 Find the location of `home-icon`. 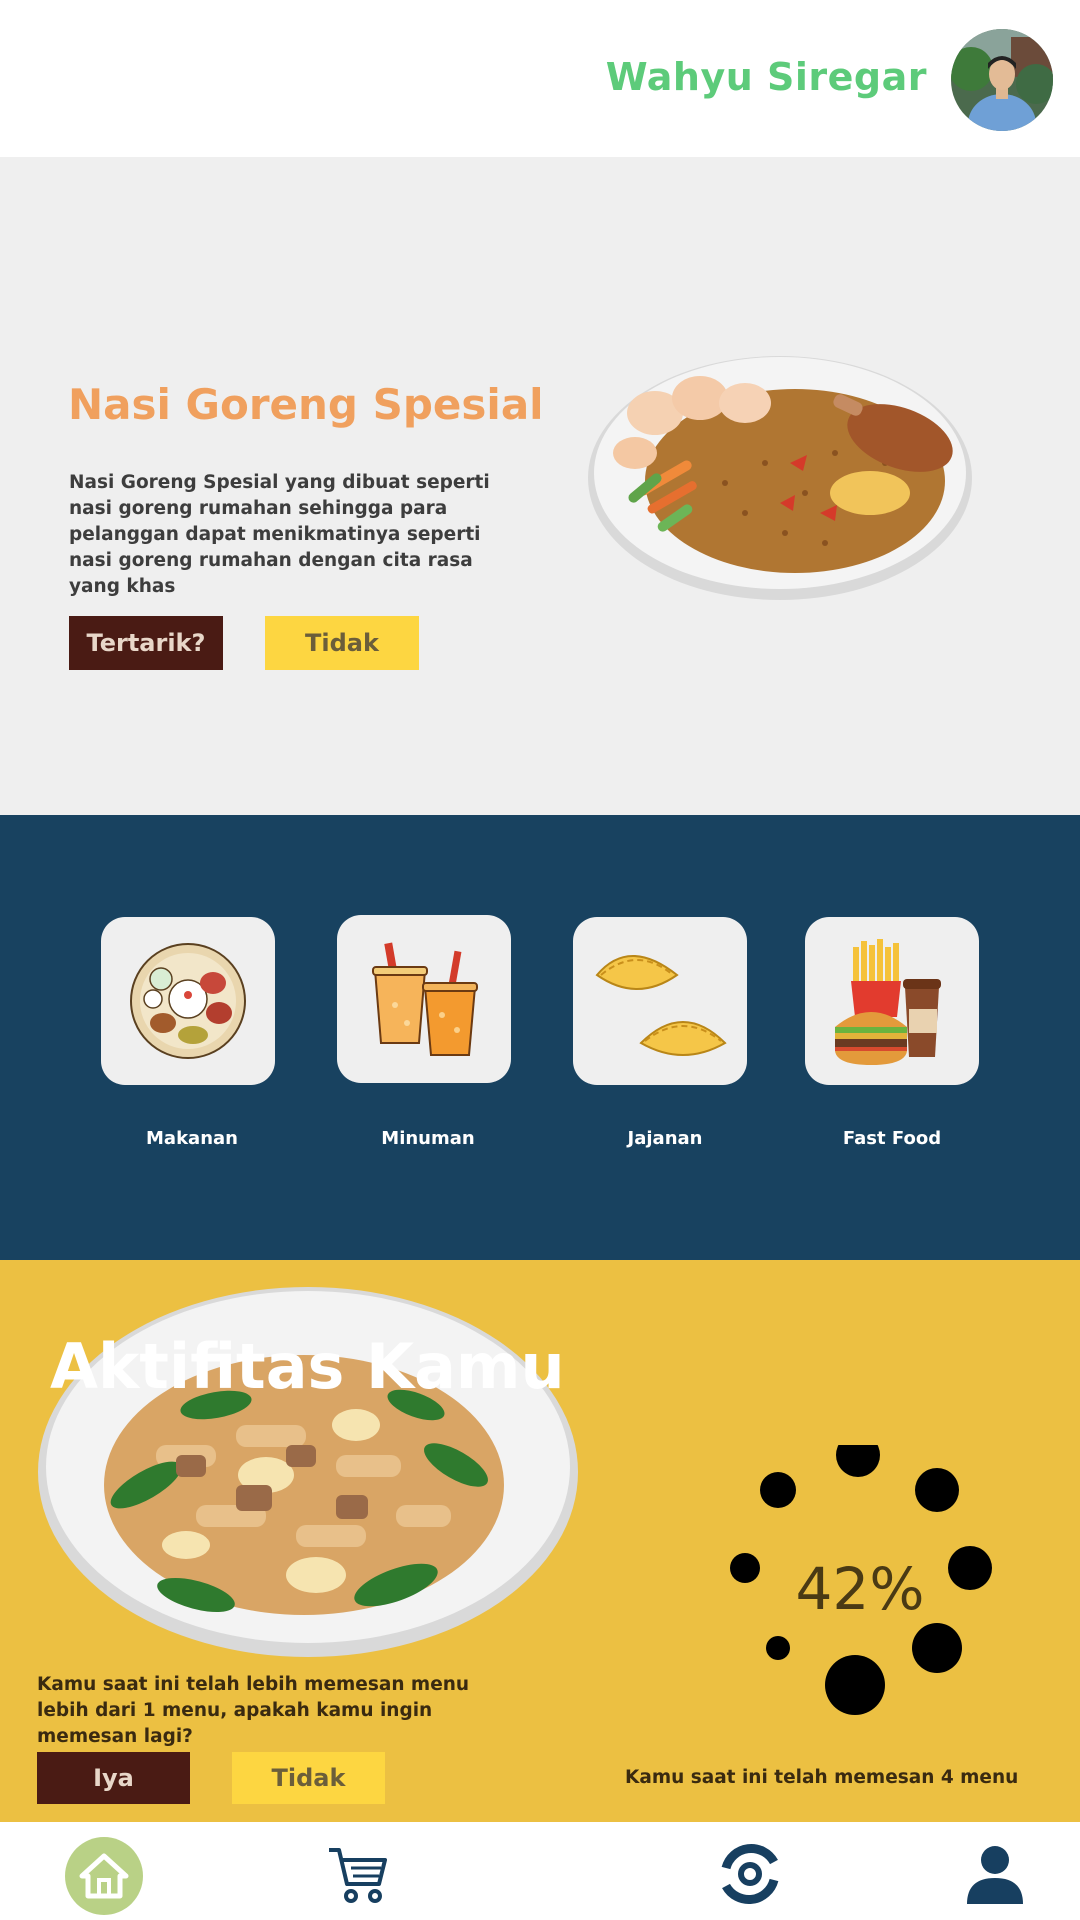

home-icon is located at coordinates (104, 1876).